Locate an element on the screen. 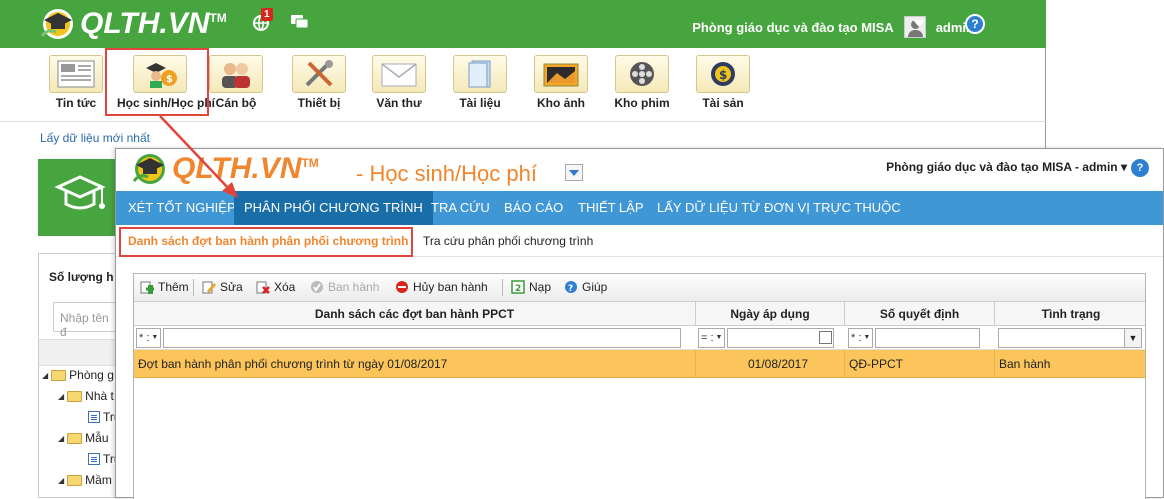  account-area: Phòng giáo dục và đào tạo MISA admin is located at coordinates (833, 27).